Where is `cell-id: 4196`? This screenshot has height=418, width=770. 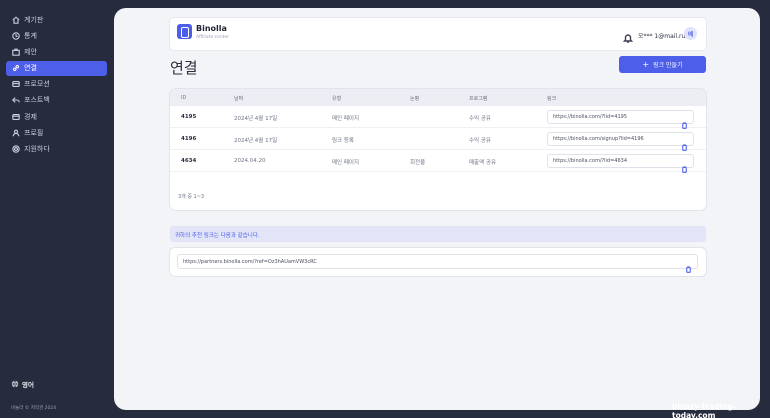 cell-id: 4196 is located at coordinates (189, 139).